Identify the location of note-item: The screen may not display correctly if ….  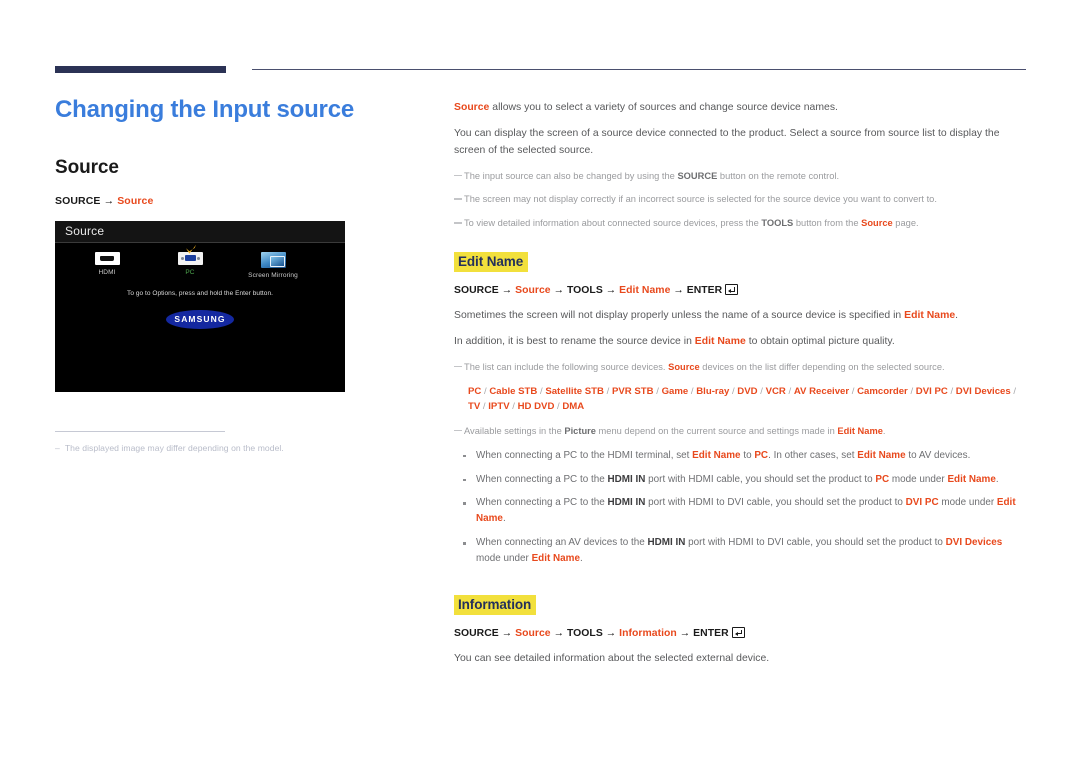
(740, 199).